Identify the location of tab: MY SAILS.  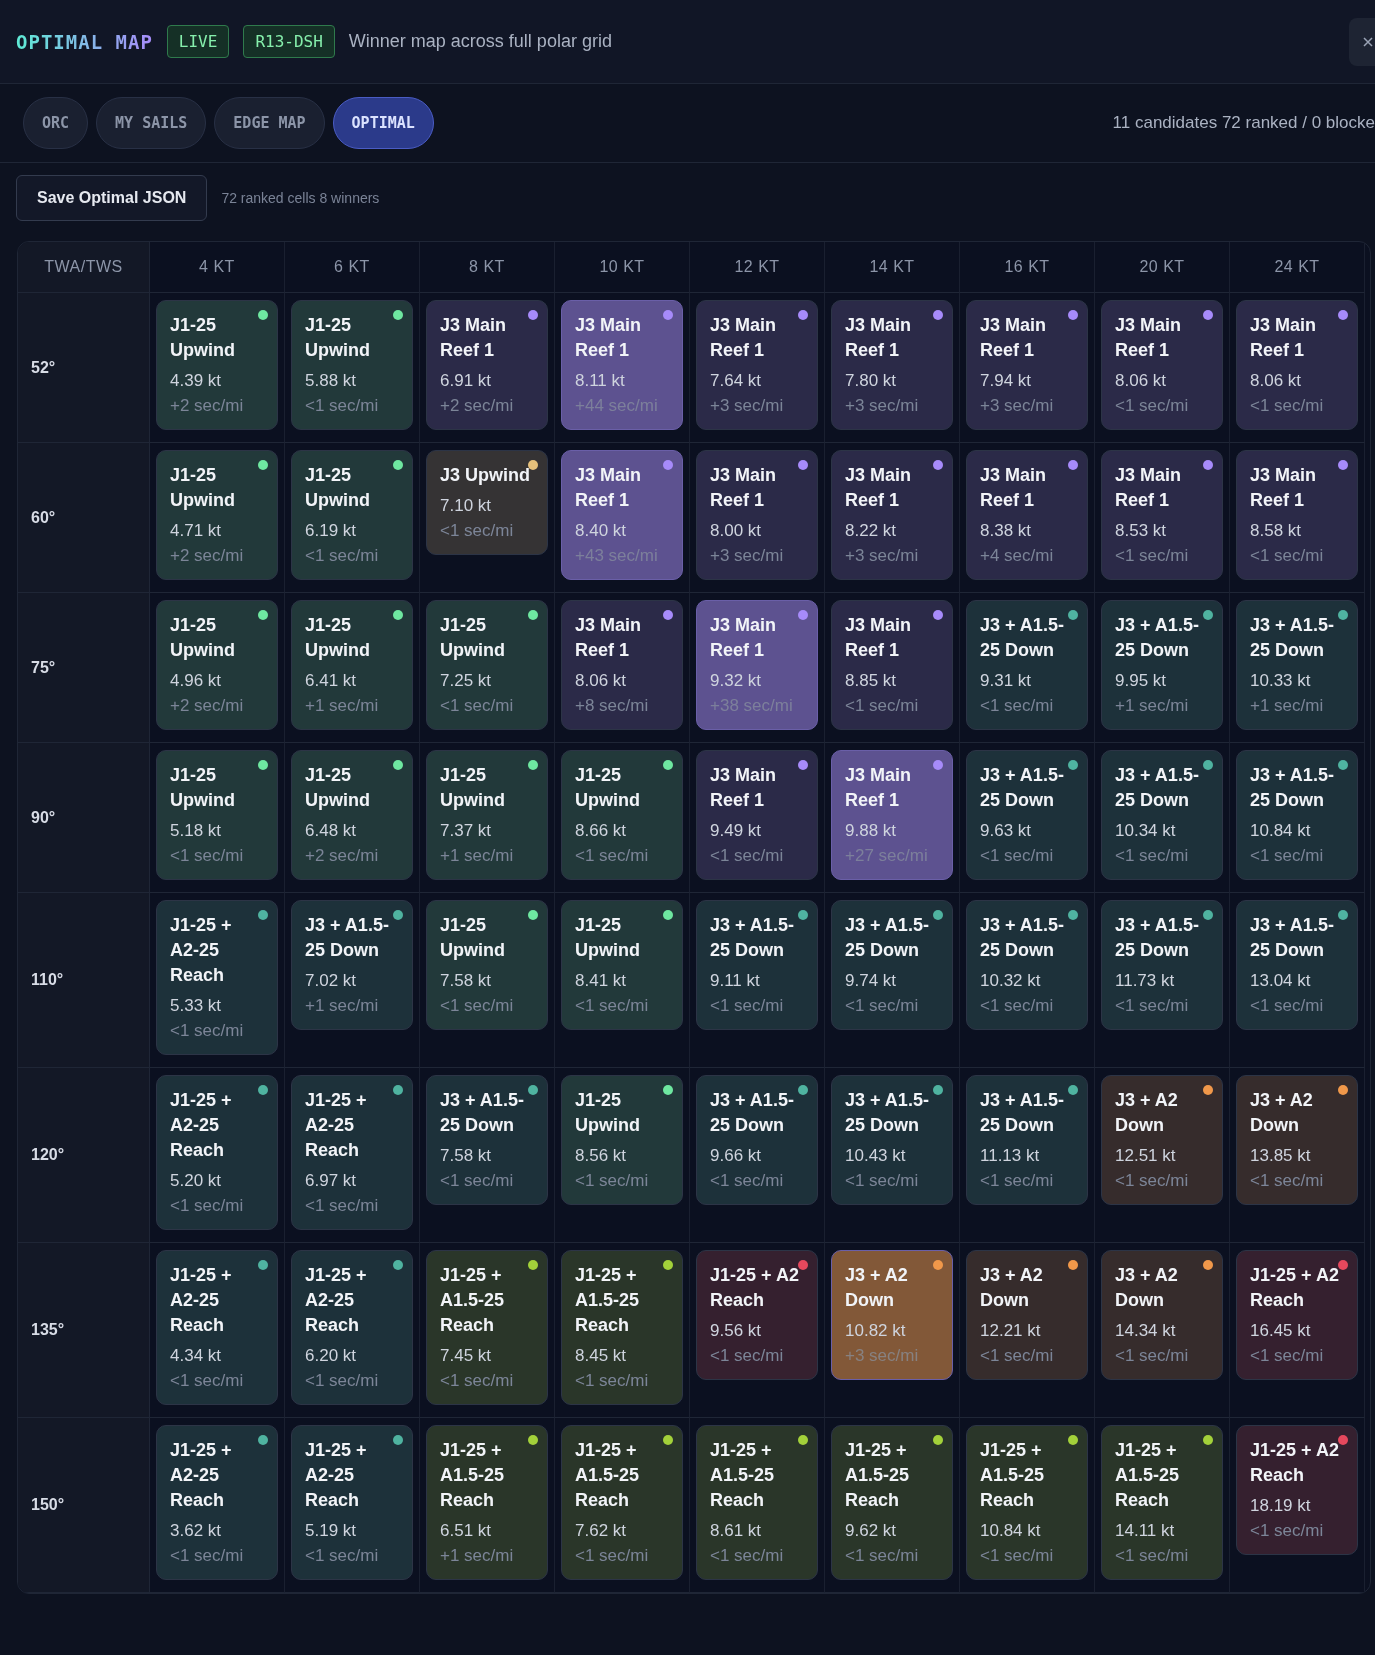
(151, 123).